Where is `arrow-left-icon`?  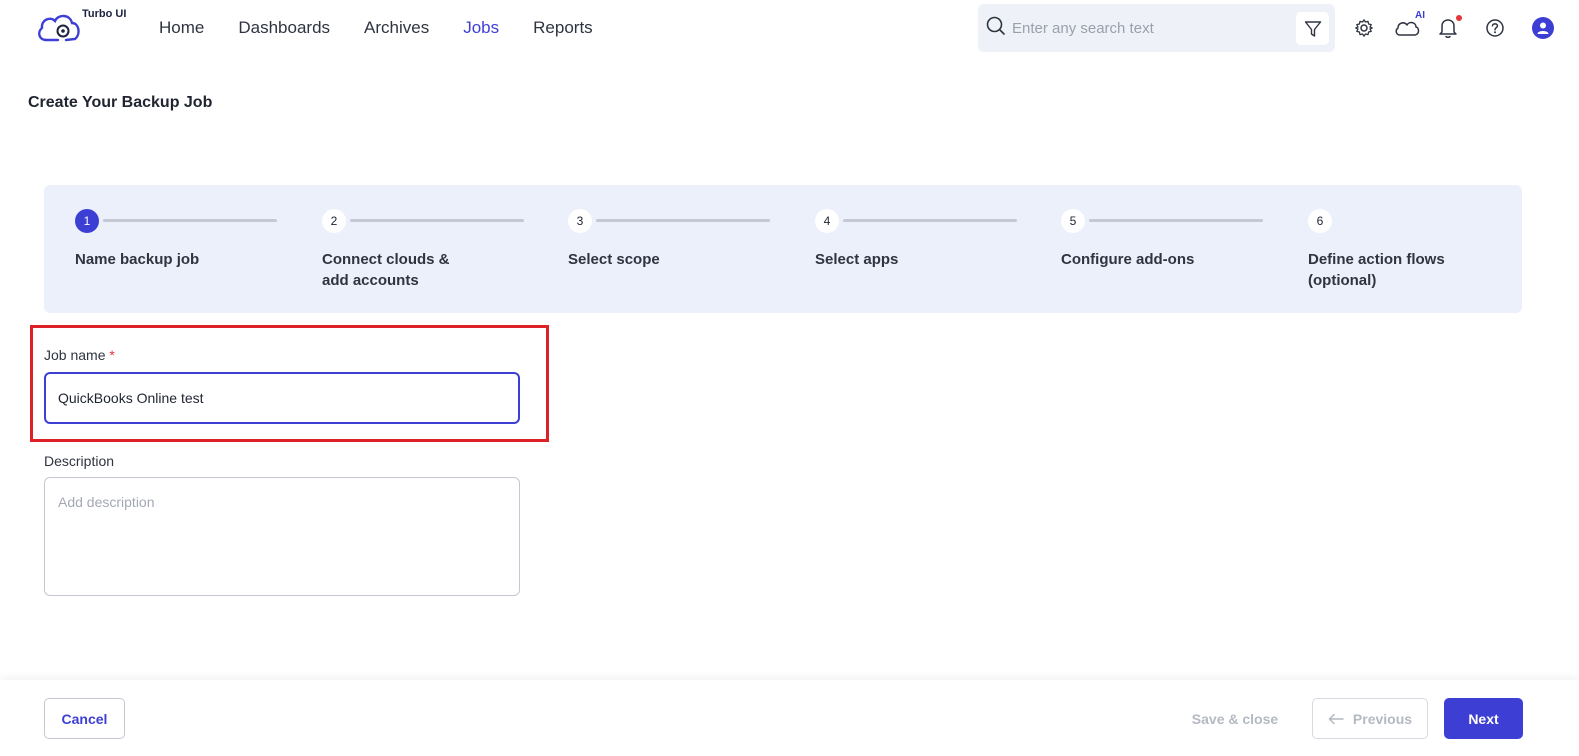
arrow-left-icon is located at coordinates (1336, 718).